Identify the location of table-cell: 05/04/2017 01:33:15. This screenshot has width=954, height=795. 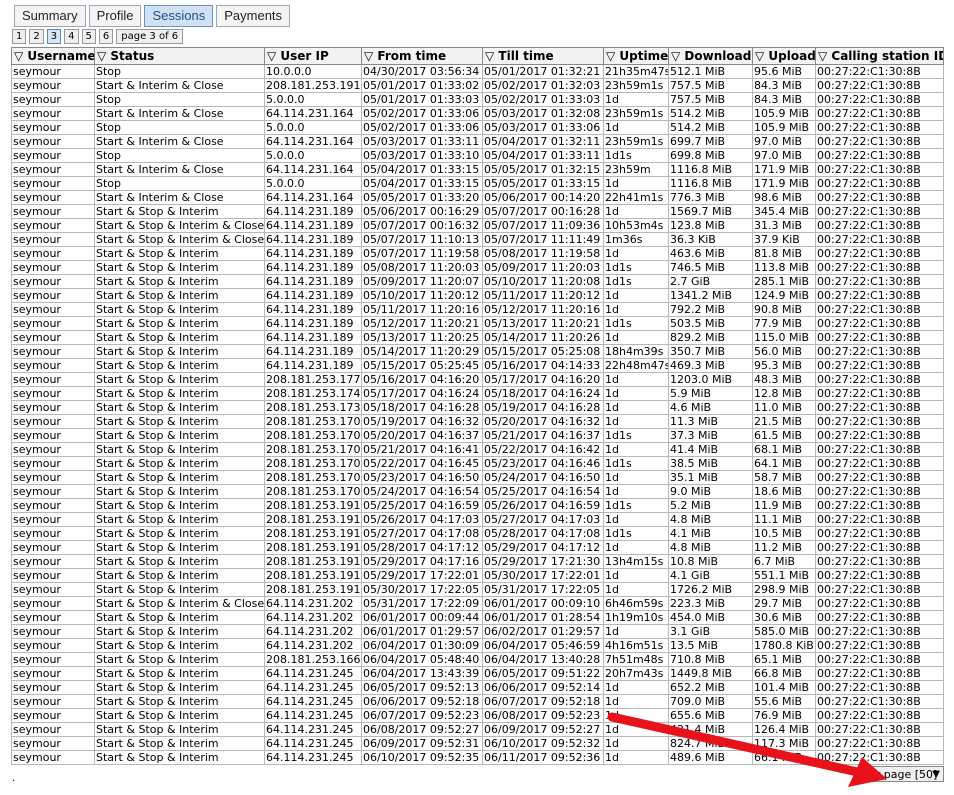
(422, 169).